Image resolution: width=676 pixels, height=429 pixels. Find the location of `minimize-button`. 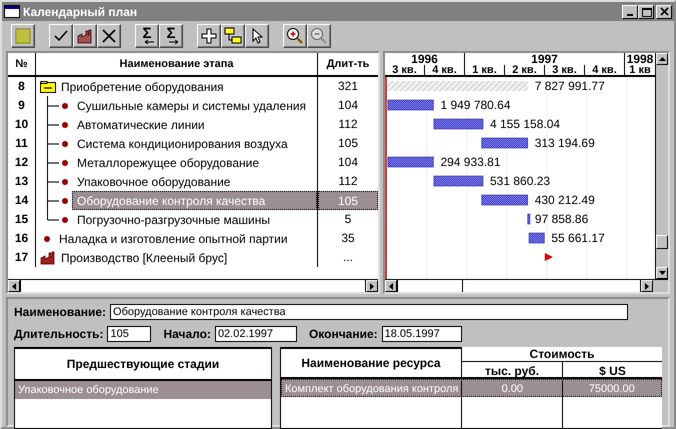

minimize-button is located at coordinates (630, 11).